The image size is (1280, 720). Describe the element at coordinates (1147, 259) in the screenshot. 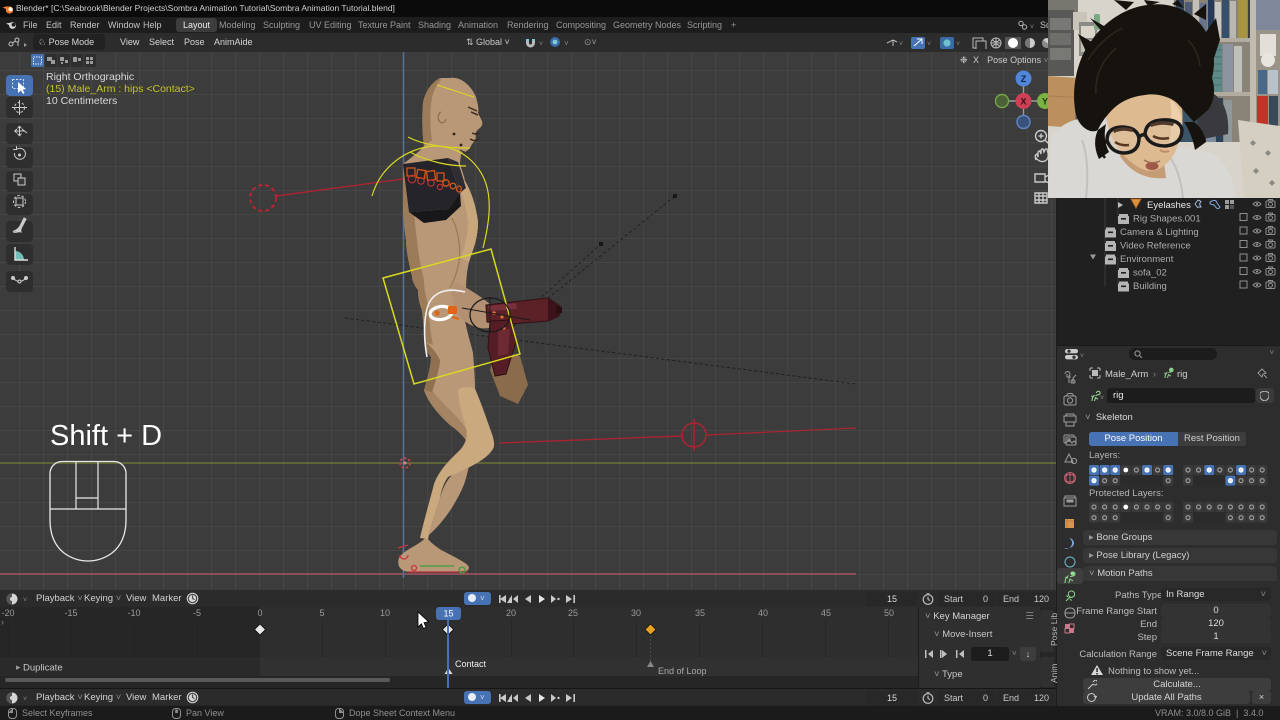

I see `svg-text: Environment` at that location.